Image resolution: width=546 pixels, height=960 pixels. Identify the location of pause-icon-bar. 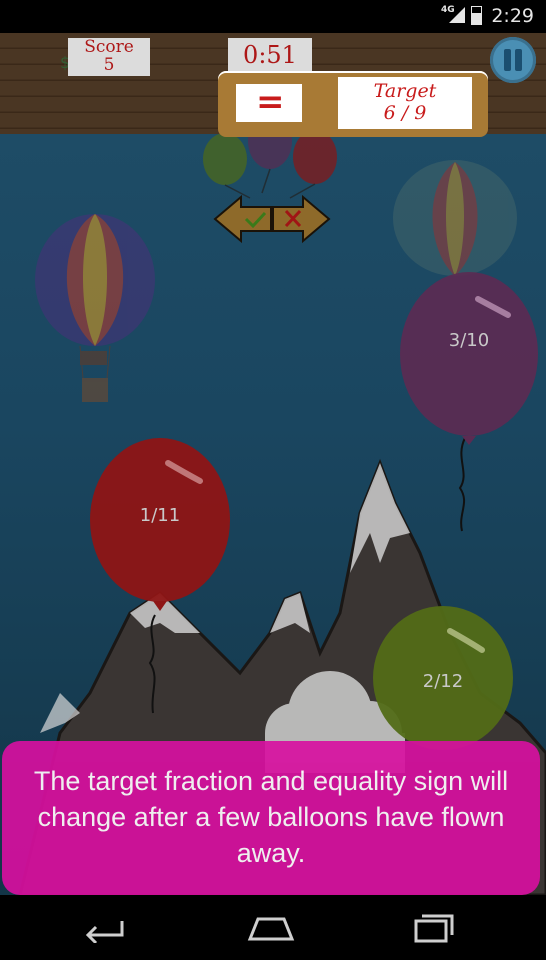
(518, 60).